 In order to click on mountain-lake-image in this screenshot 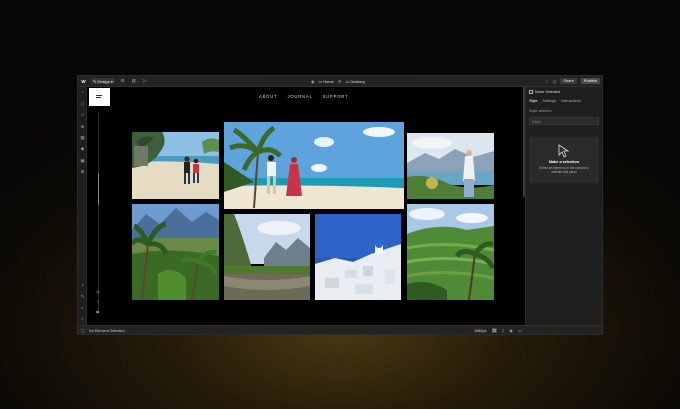, I will do `click(267, 257)`.